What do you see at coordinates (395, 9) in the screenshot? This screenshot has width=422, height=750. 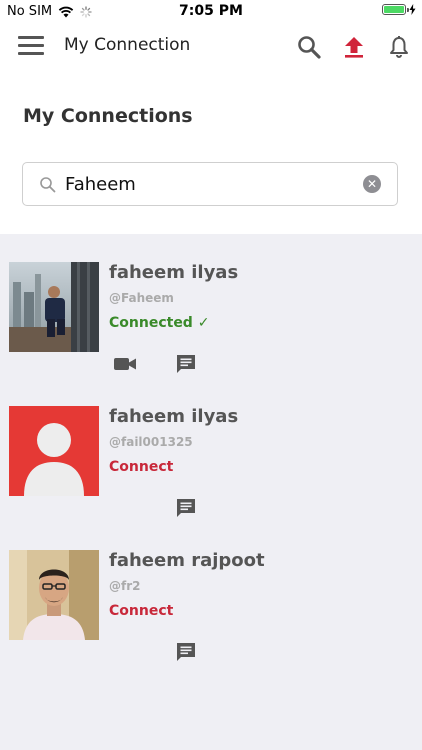 I see `battery-icon` at bounding box center [395, 9].